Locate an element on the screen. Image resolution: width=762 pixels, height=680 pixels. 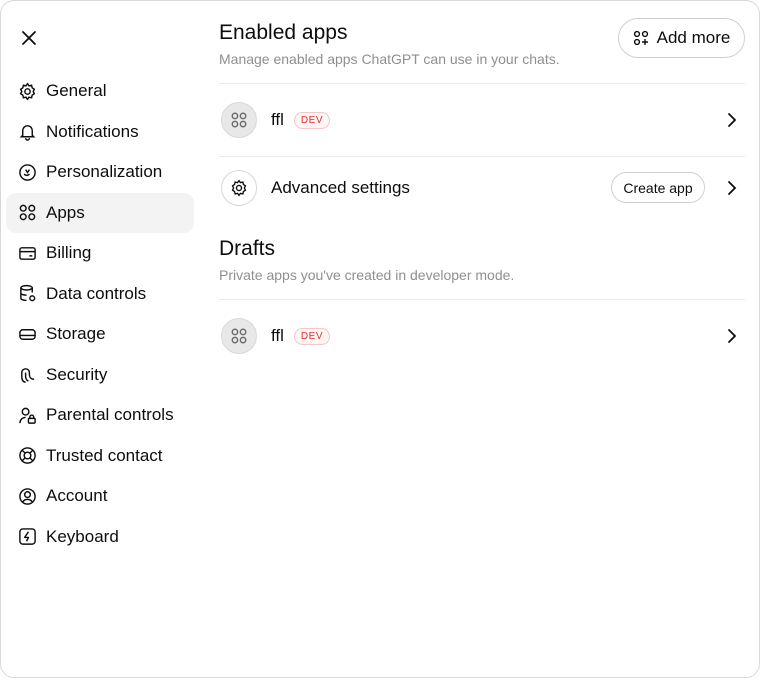
section-title: Drafts is located at coordinates (247, 248).